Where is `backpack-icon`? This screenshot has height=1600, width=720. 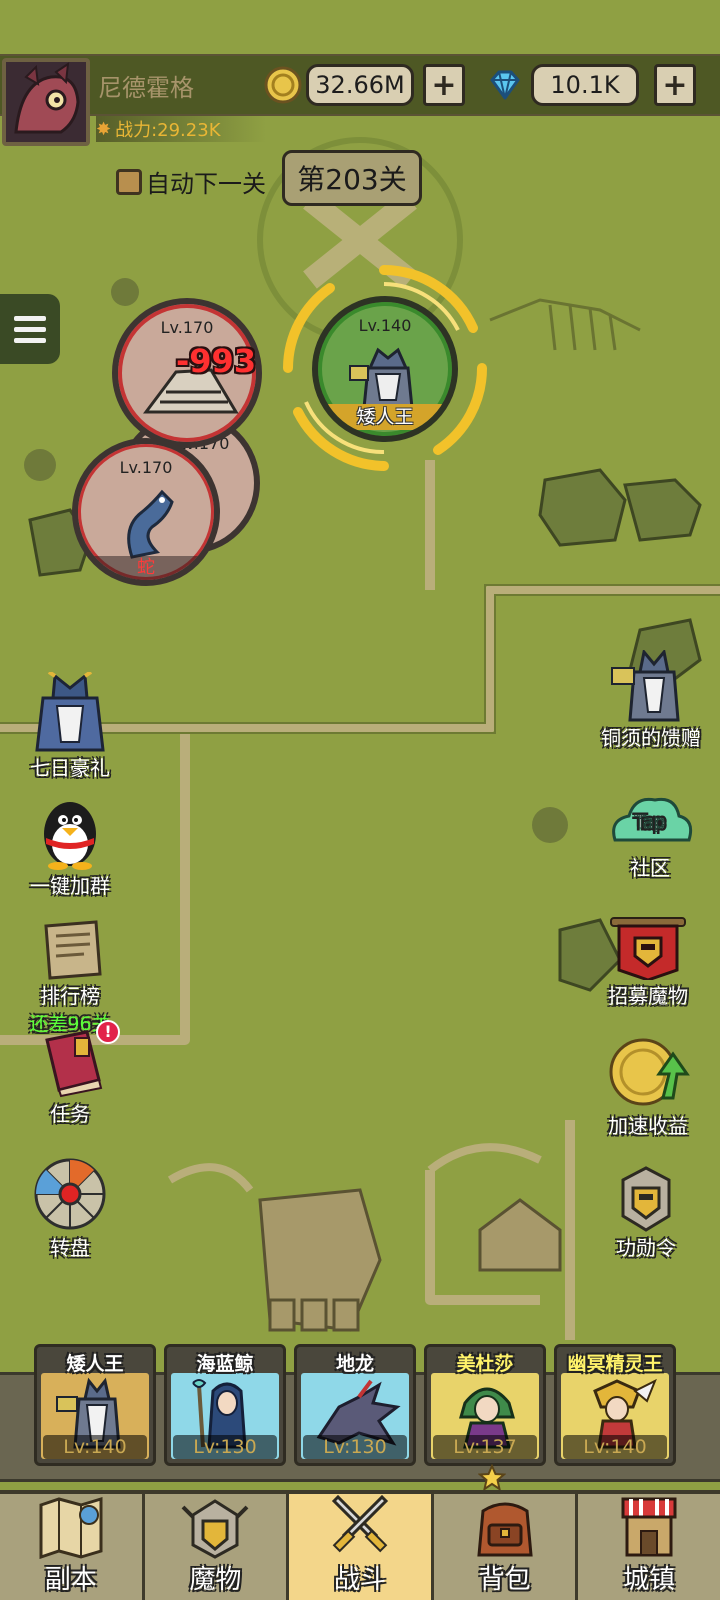 backpack-icon is located at coordinates (504, 1529).